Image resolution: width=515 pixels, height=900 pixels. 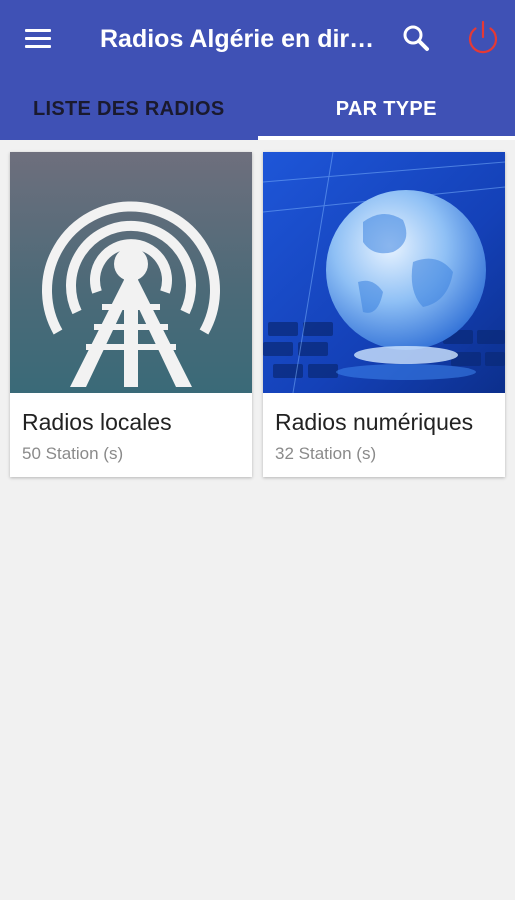 What do you see at coordinates (73, 453) in the screenshot?
I see `station-count: 50 Station (s)` at bounding box center [73, 453].